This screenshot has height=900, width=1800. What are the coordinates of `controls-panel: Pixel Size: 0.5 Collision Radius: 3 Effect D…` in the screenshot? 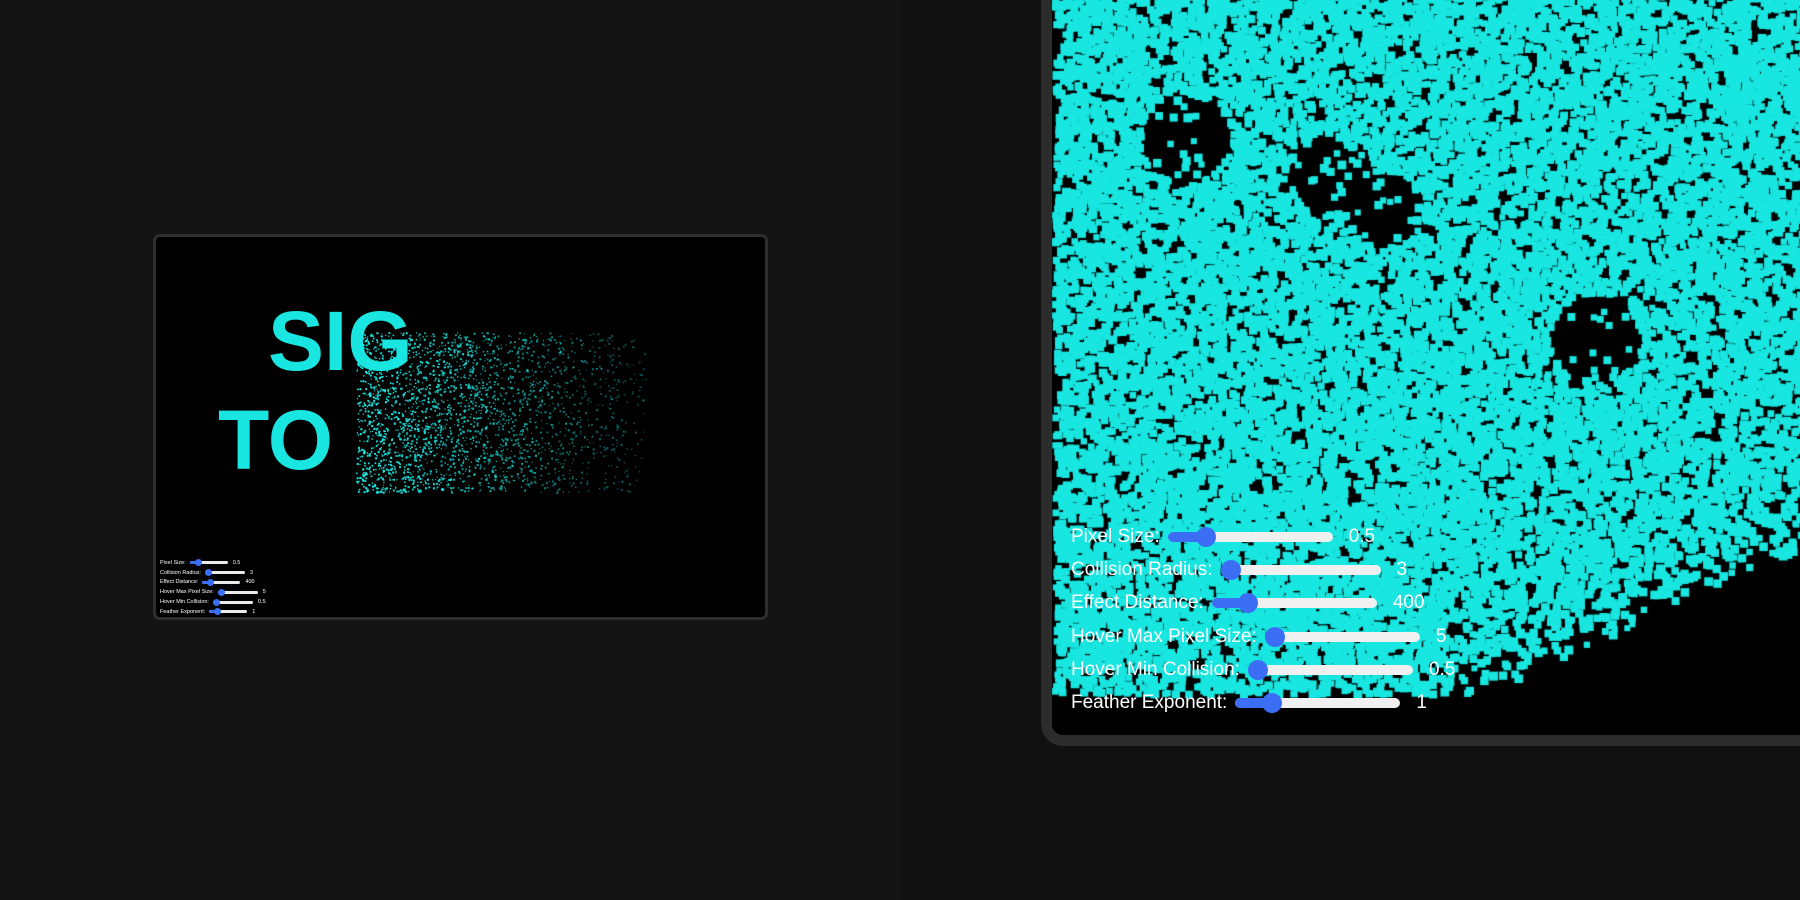 It's located at (1263, 620).